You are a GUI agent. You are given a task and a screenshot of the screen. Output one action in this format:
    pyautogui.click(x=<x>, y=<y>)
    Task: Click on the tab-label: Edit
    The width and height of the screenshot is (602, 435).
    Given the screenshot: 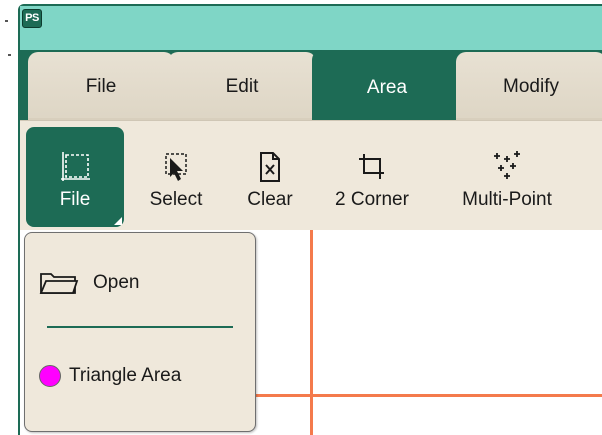 What is the action you would take?
    pyautogui.click(x=242, y=86)
    